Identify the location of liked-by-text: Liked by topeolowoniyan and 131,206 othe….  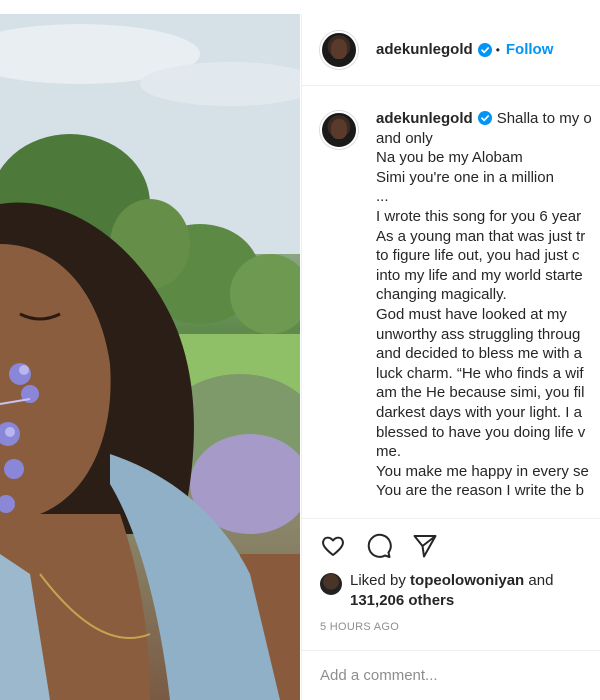
(451, 591).